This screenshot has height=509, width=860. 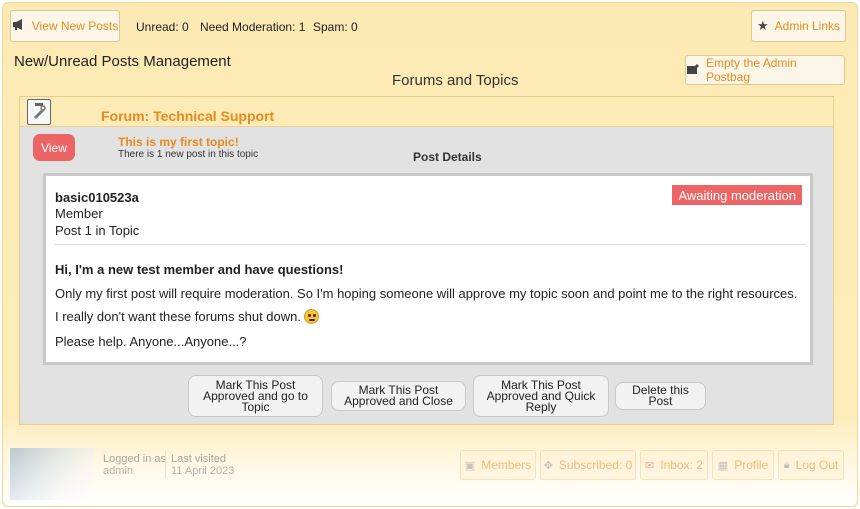 What do you see at coordinates (807, 26) in the screenshot?
I see `admin-links-label: Admin Links` at bounding box center [807, 26].